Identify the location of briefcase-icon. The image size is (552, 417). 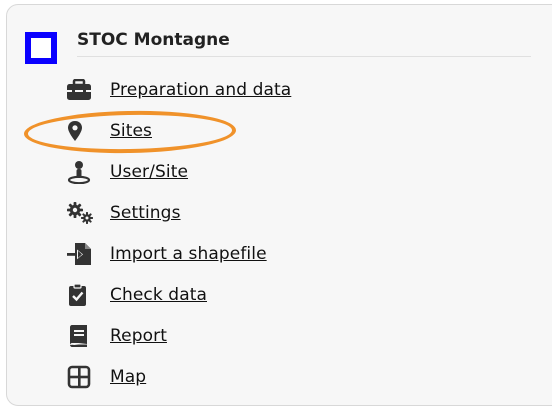
(81, 90).